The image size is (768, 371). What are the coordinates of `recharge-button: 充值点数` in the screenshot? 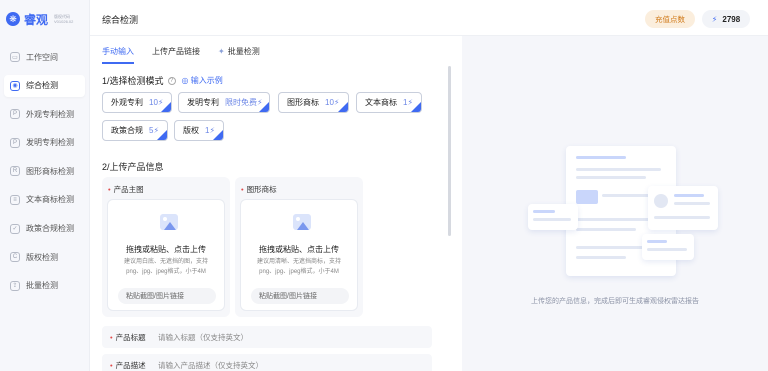 It's located at (670, 19).